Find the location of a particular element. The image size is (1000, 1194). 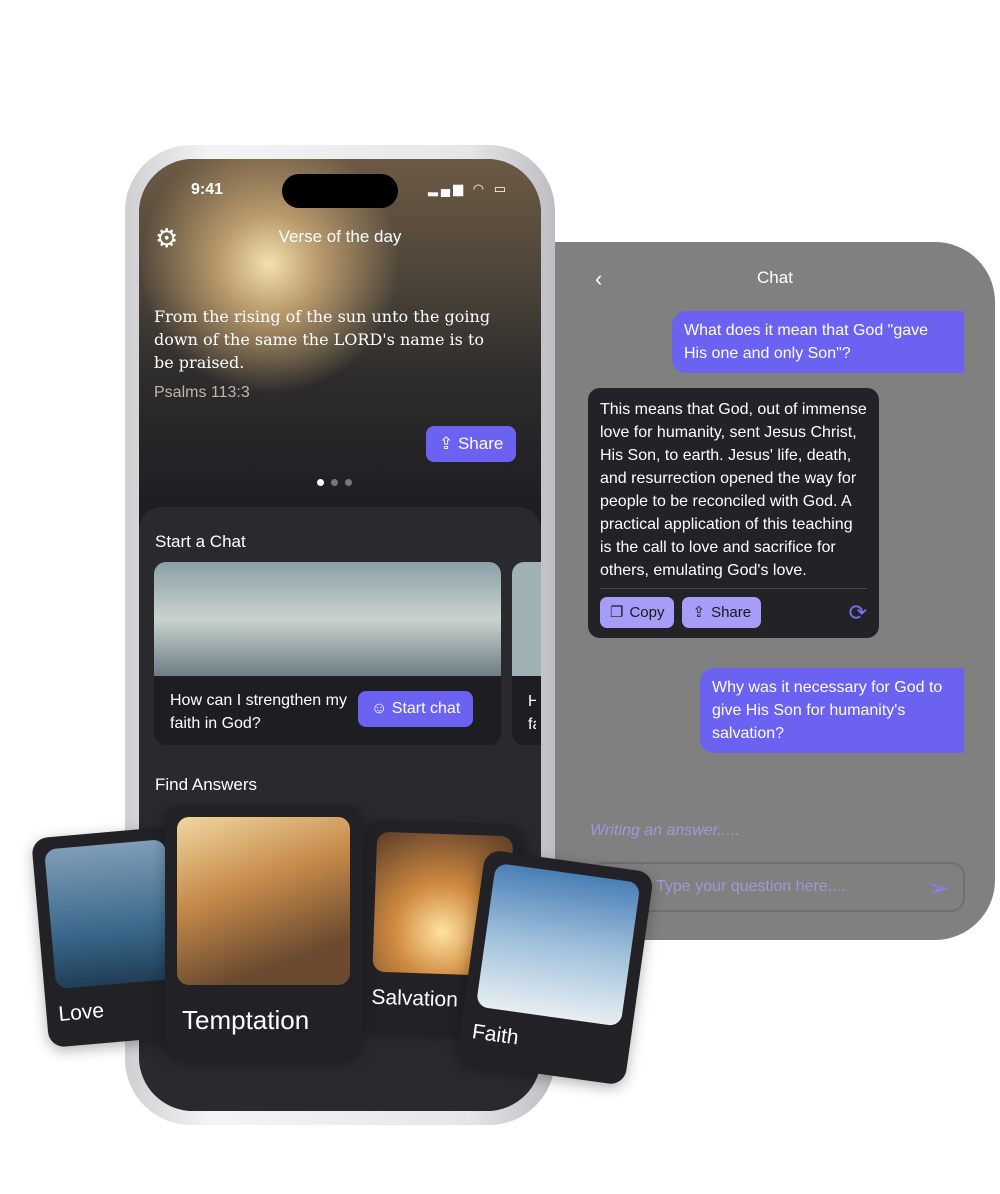

chat-card-partial: H fa is located at coordinates (526, 653).